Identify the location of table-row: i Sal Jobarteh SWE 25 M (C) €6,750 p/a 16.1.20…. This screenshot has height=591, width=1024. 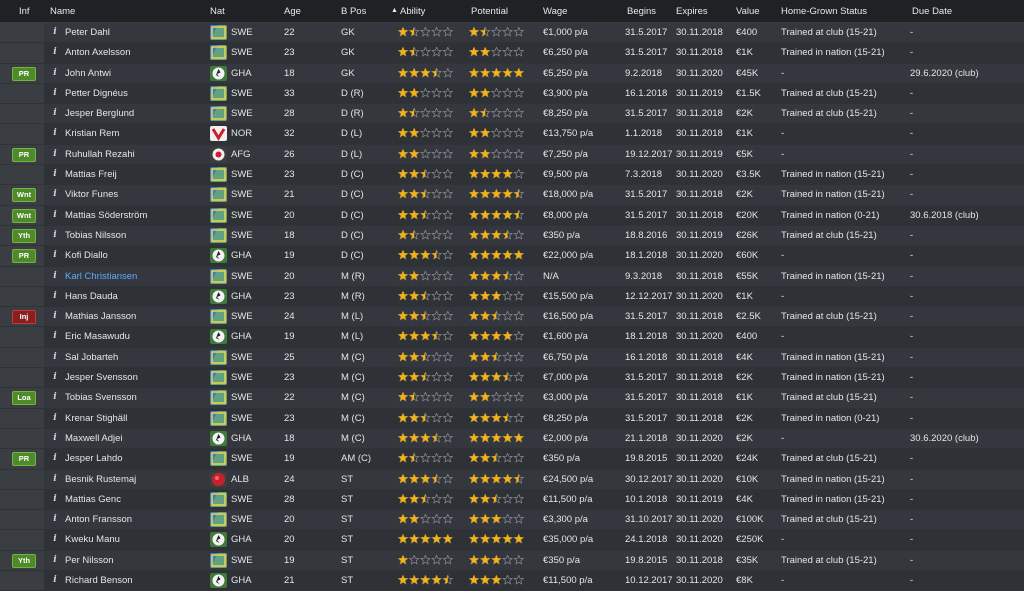
(512, 358).